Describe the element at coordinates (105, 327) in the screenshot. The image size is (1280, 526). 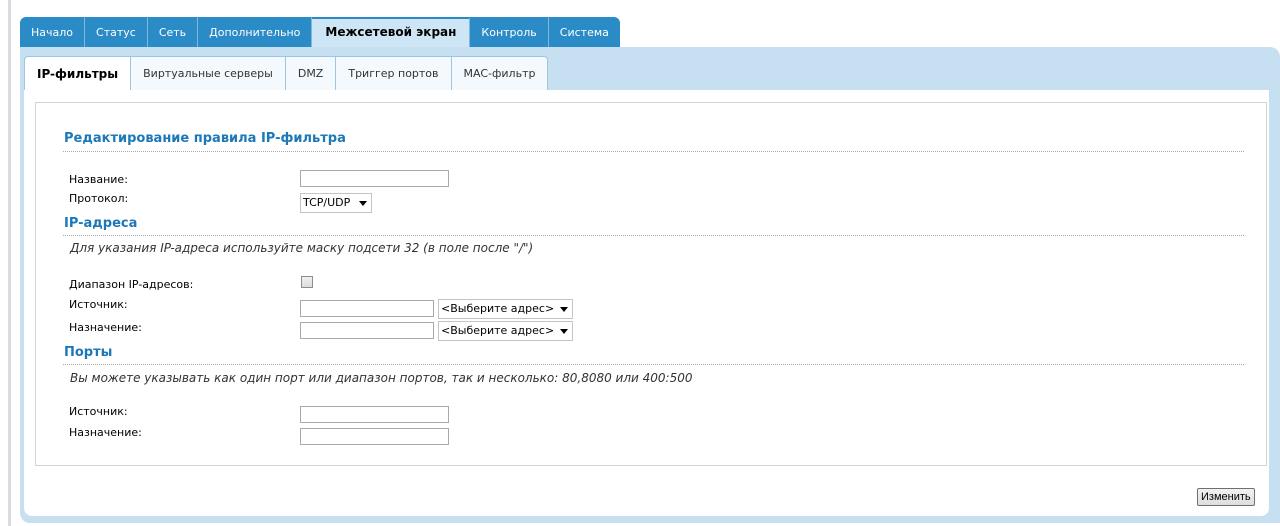
I see `ip-dest-label: Назначение:` at that location.